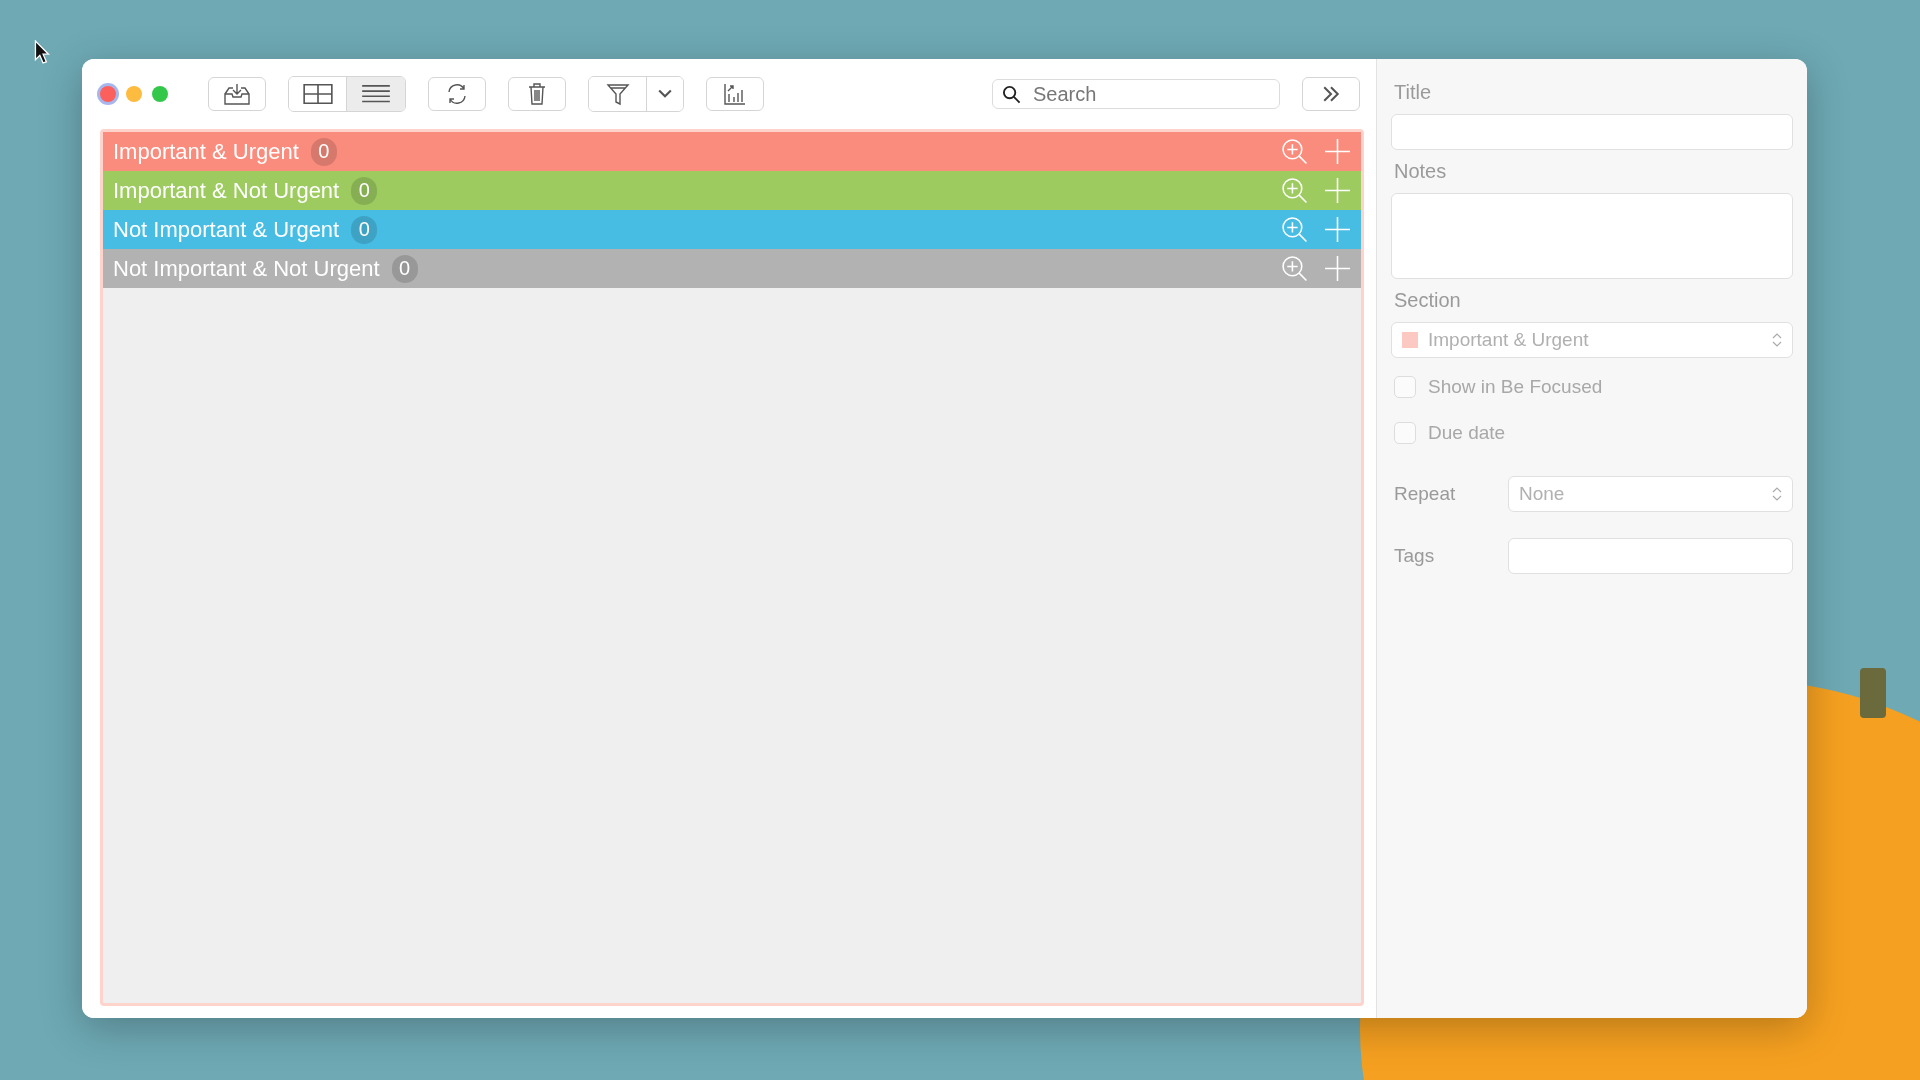  I want to click on section-label: Section, so click(1428, 300).